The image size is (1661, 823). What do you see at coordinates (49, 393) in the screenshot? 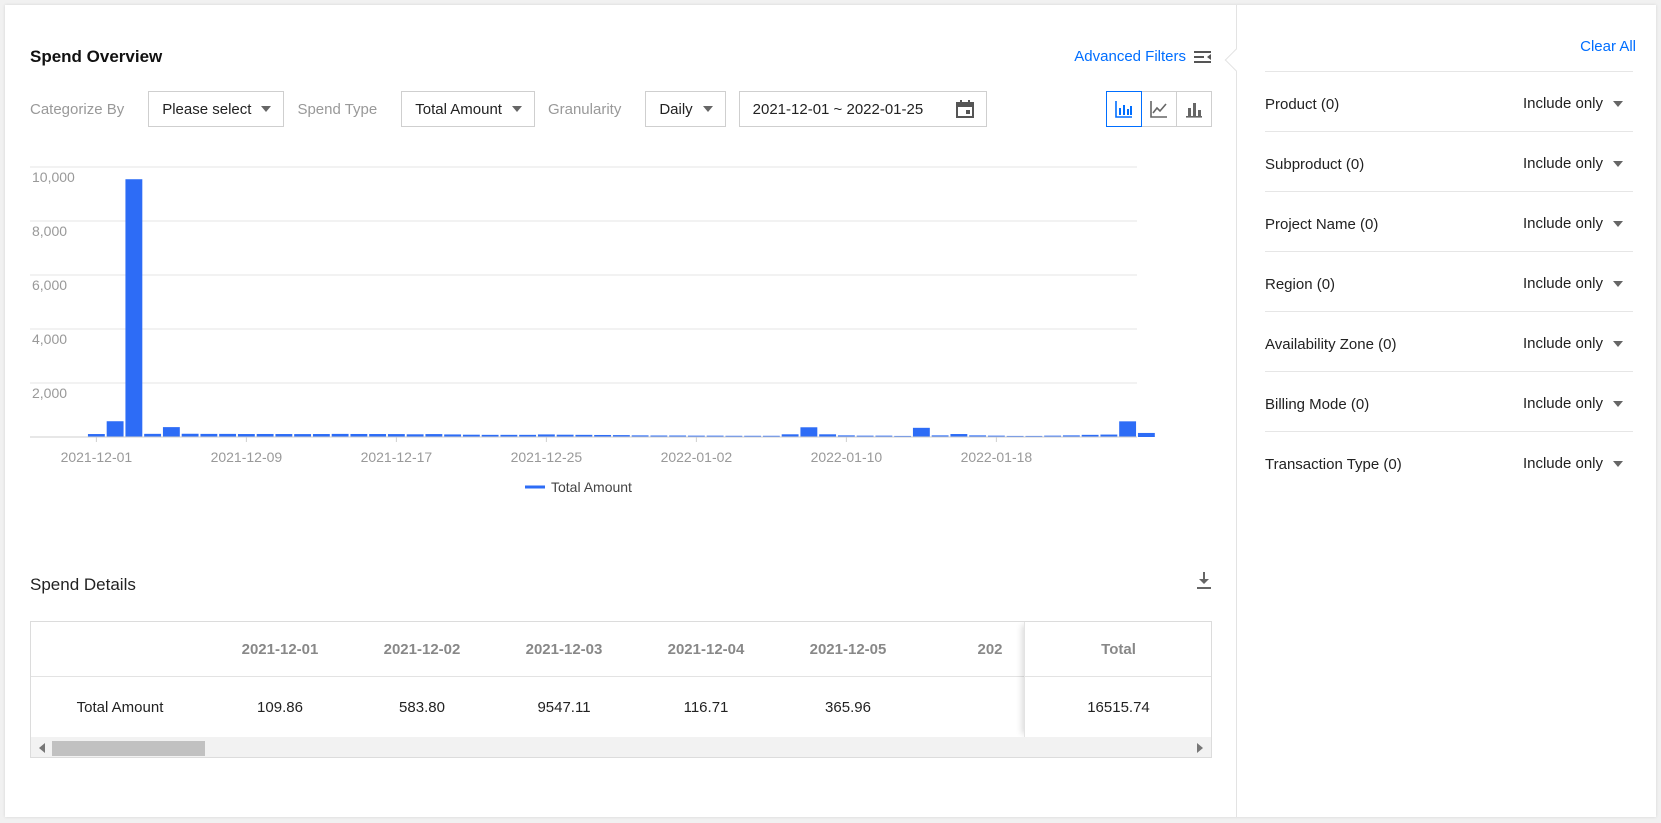
I see `y-tick-label: 2,000` at bounding box center [49, 393].